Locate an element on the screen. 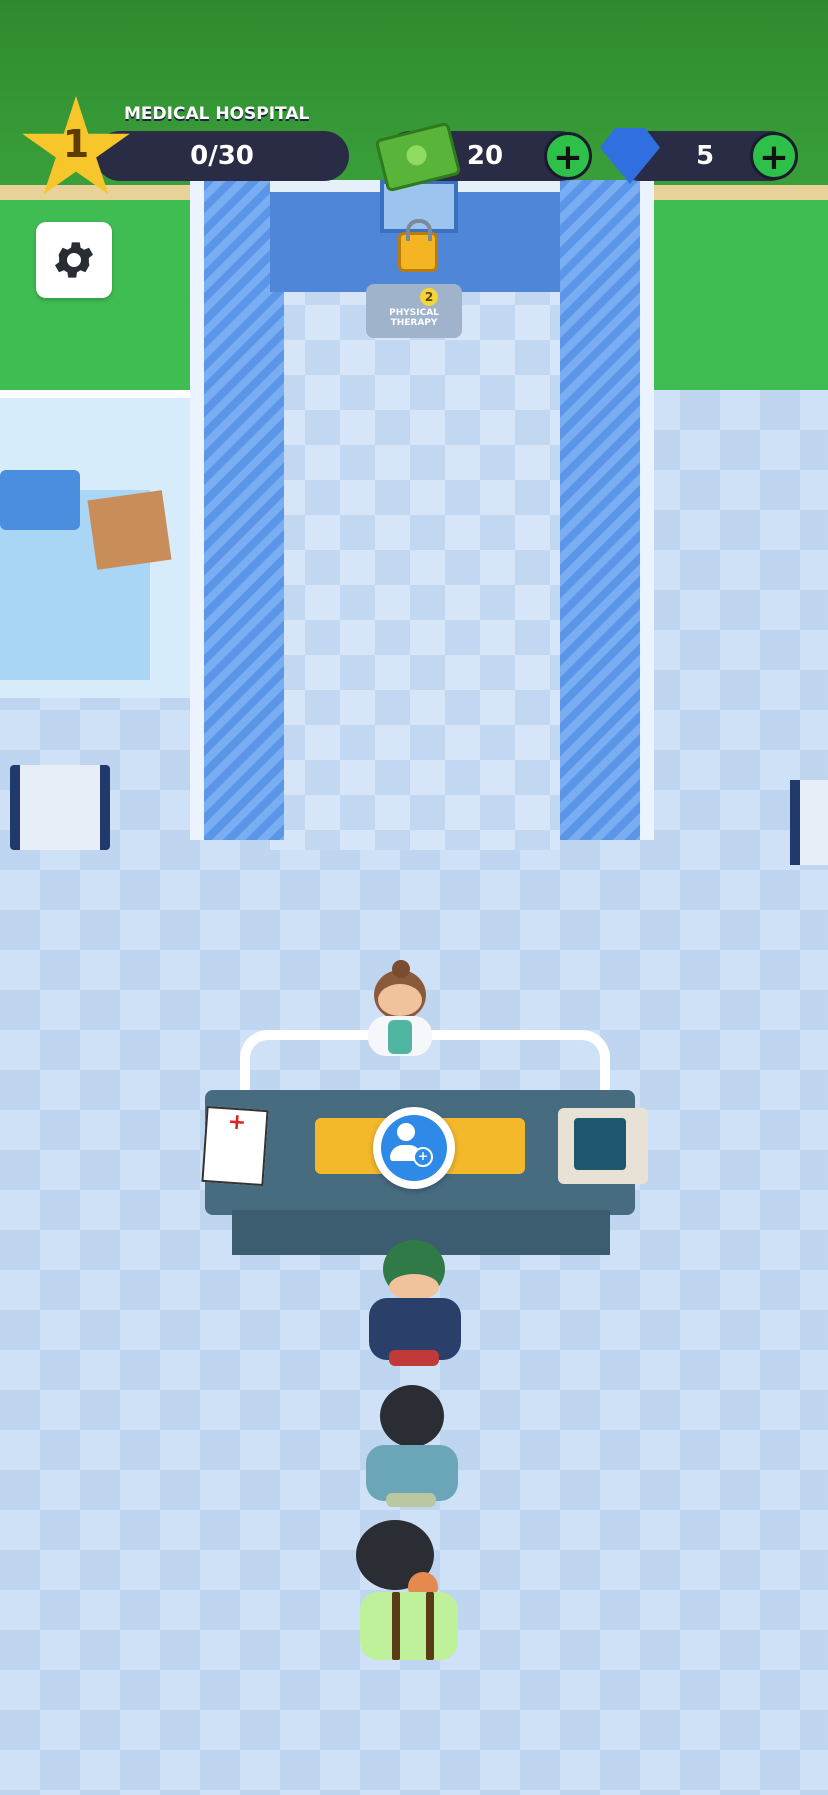  assign-patient-button: + is located at coordinates (414, 1148).